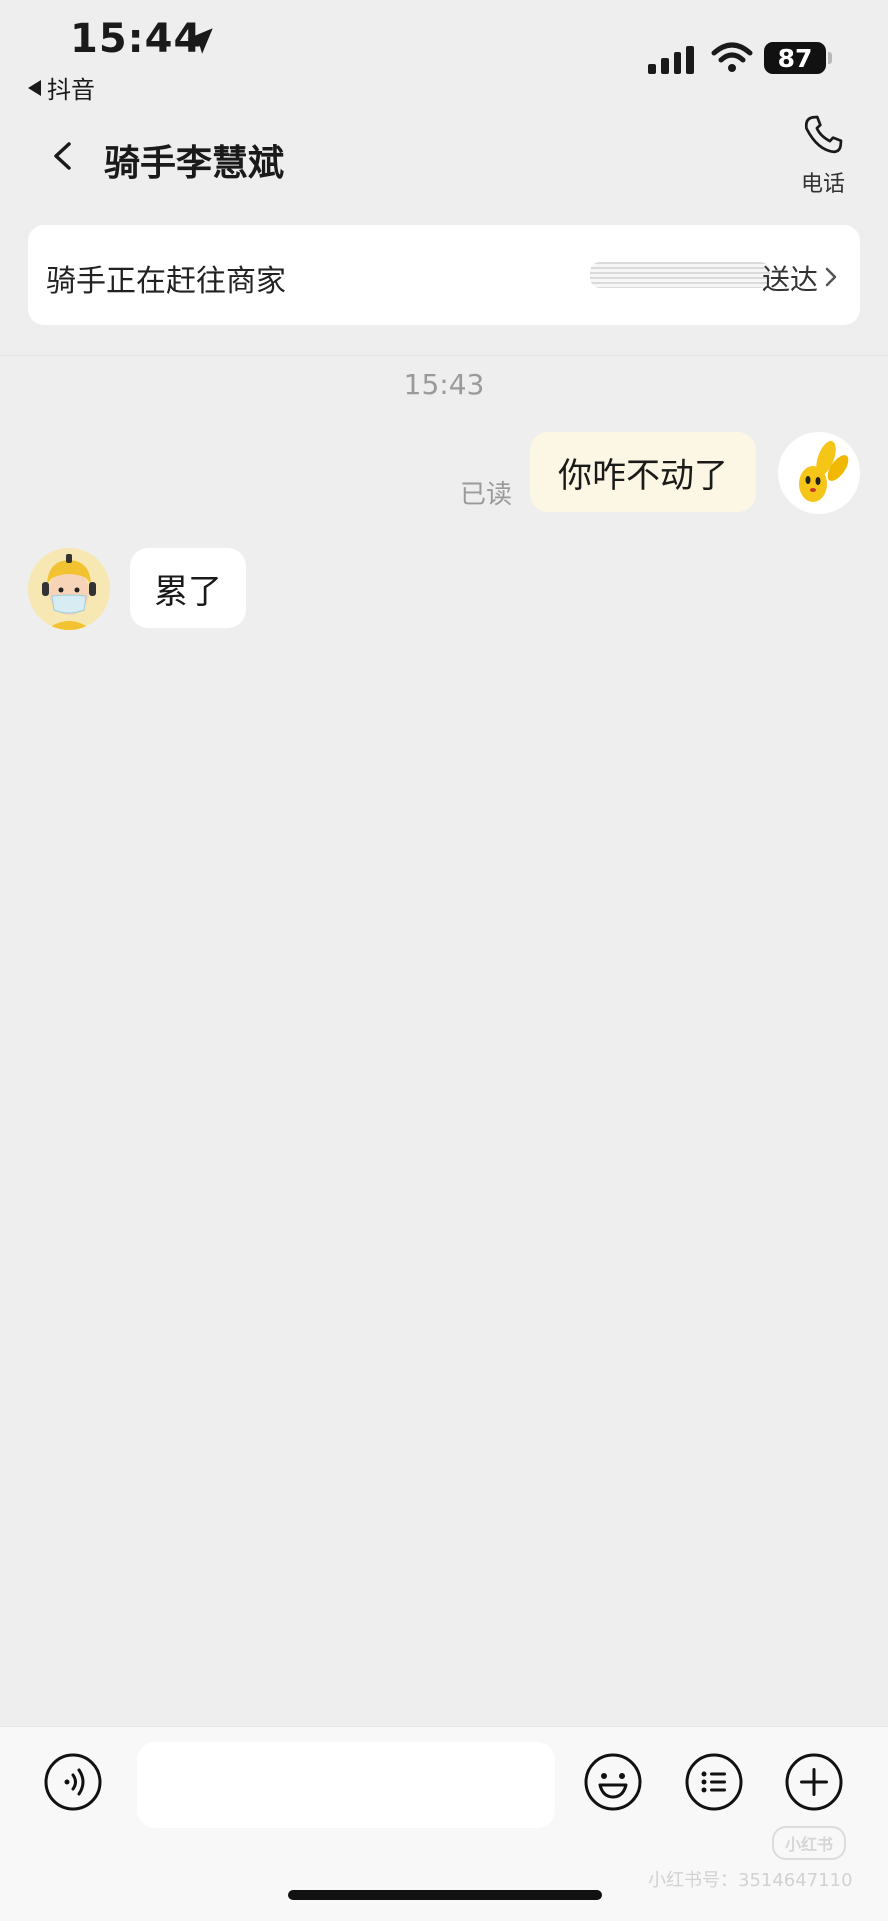 This screenshot has height=1921, width=888. I want to click on wifi-icon, so click(732, 57).